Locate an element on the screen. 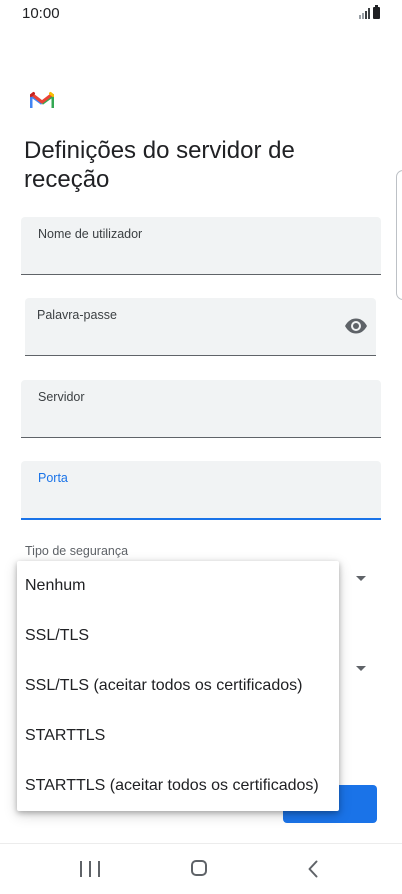  password-label: Palavra-passe is located at coordinates (77, 315).